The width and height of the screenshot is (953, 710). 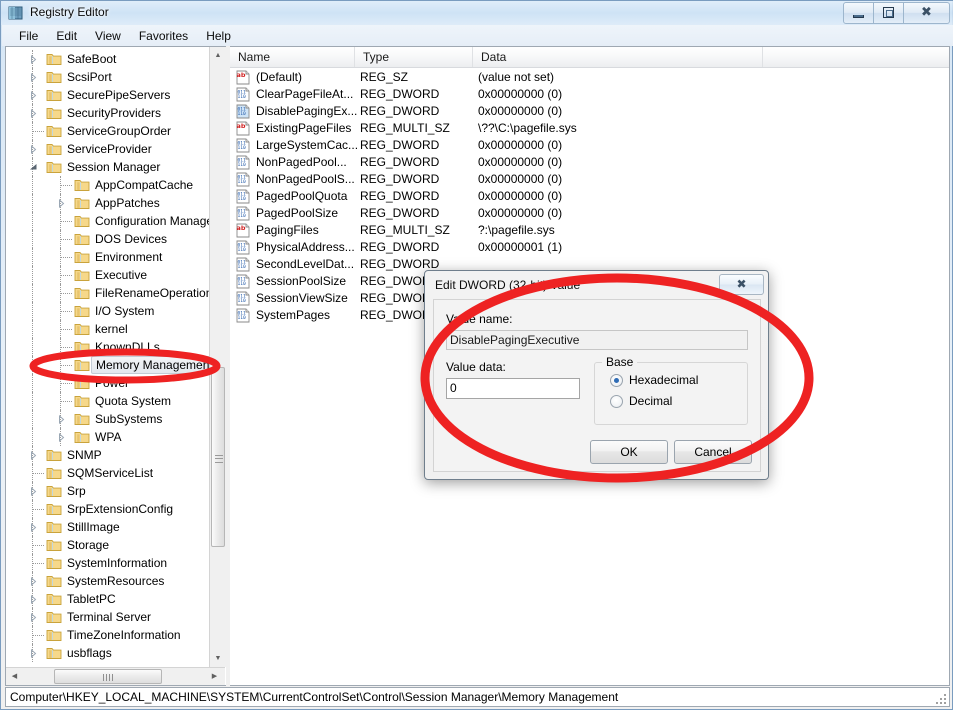 I want to click on tree-item: Configuration Manager, so click(x=107, y=221).